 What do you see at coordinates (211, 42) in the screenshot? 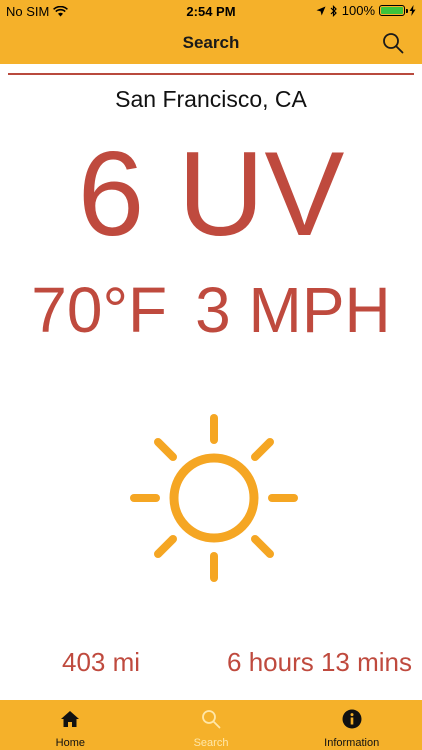
I see `page-title: Search` at bounding box center [211, 42].